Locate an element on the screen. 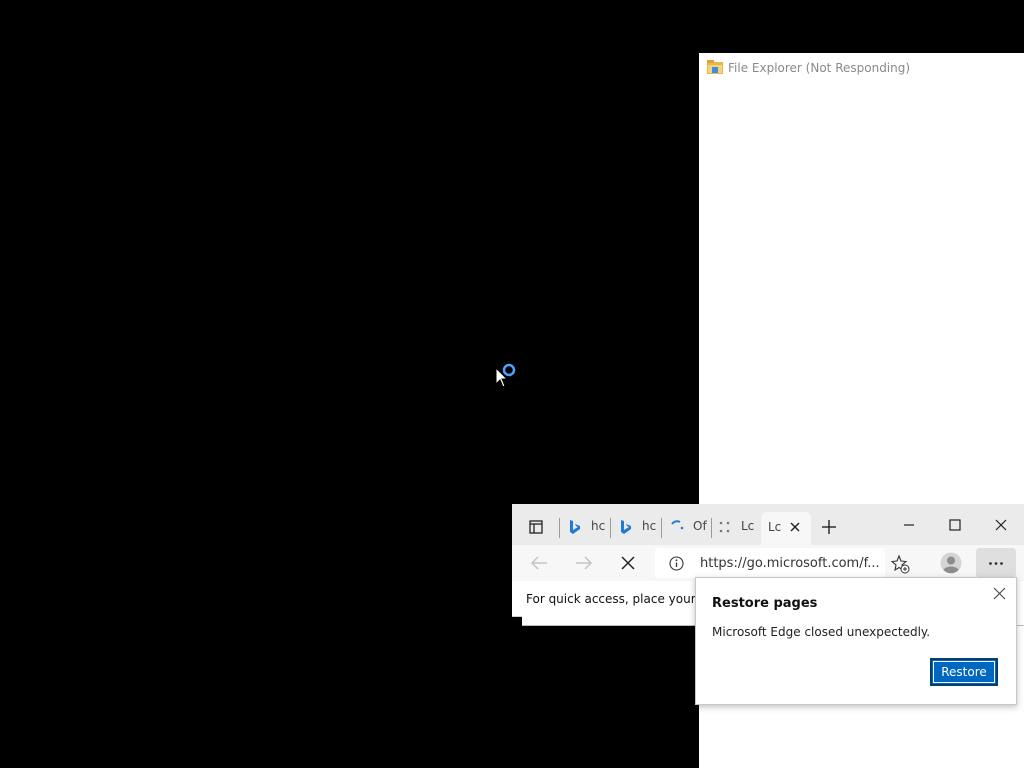  close-tab-icon is located at coordinates (795, 527).